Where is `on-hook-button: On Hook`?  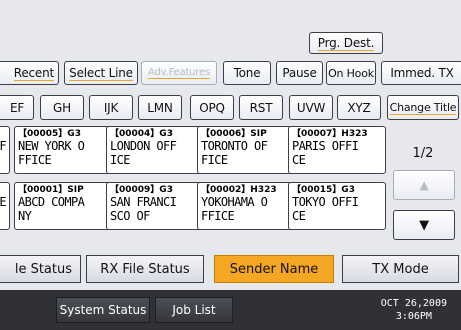 on-hook-button: On Hook is located at coordinates (351, 73).